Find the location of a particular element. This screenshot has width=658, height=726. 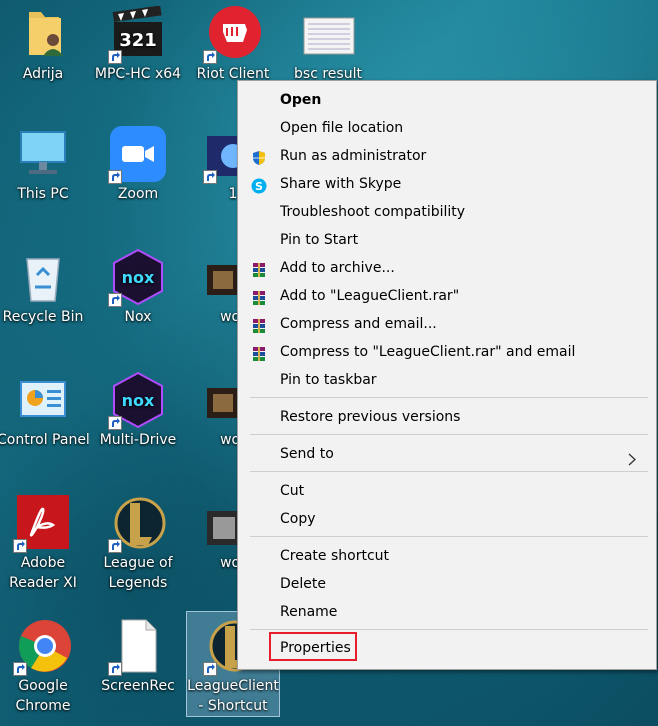

menu-item-restore-previous-versions: Restore previous versions is located at coordinates (447, 417).